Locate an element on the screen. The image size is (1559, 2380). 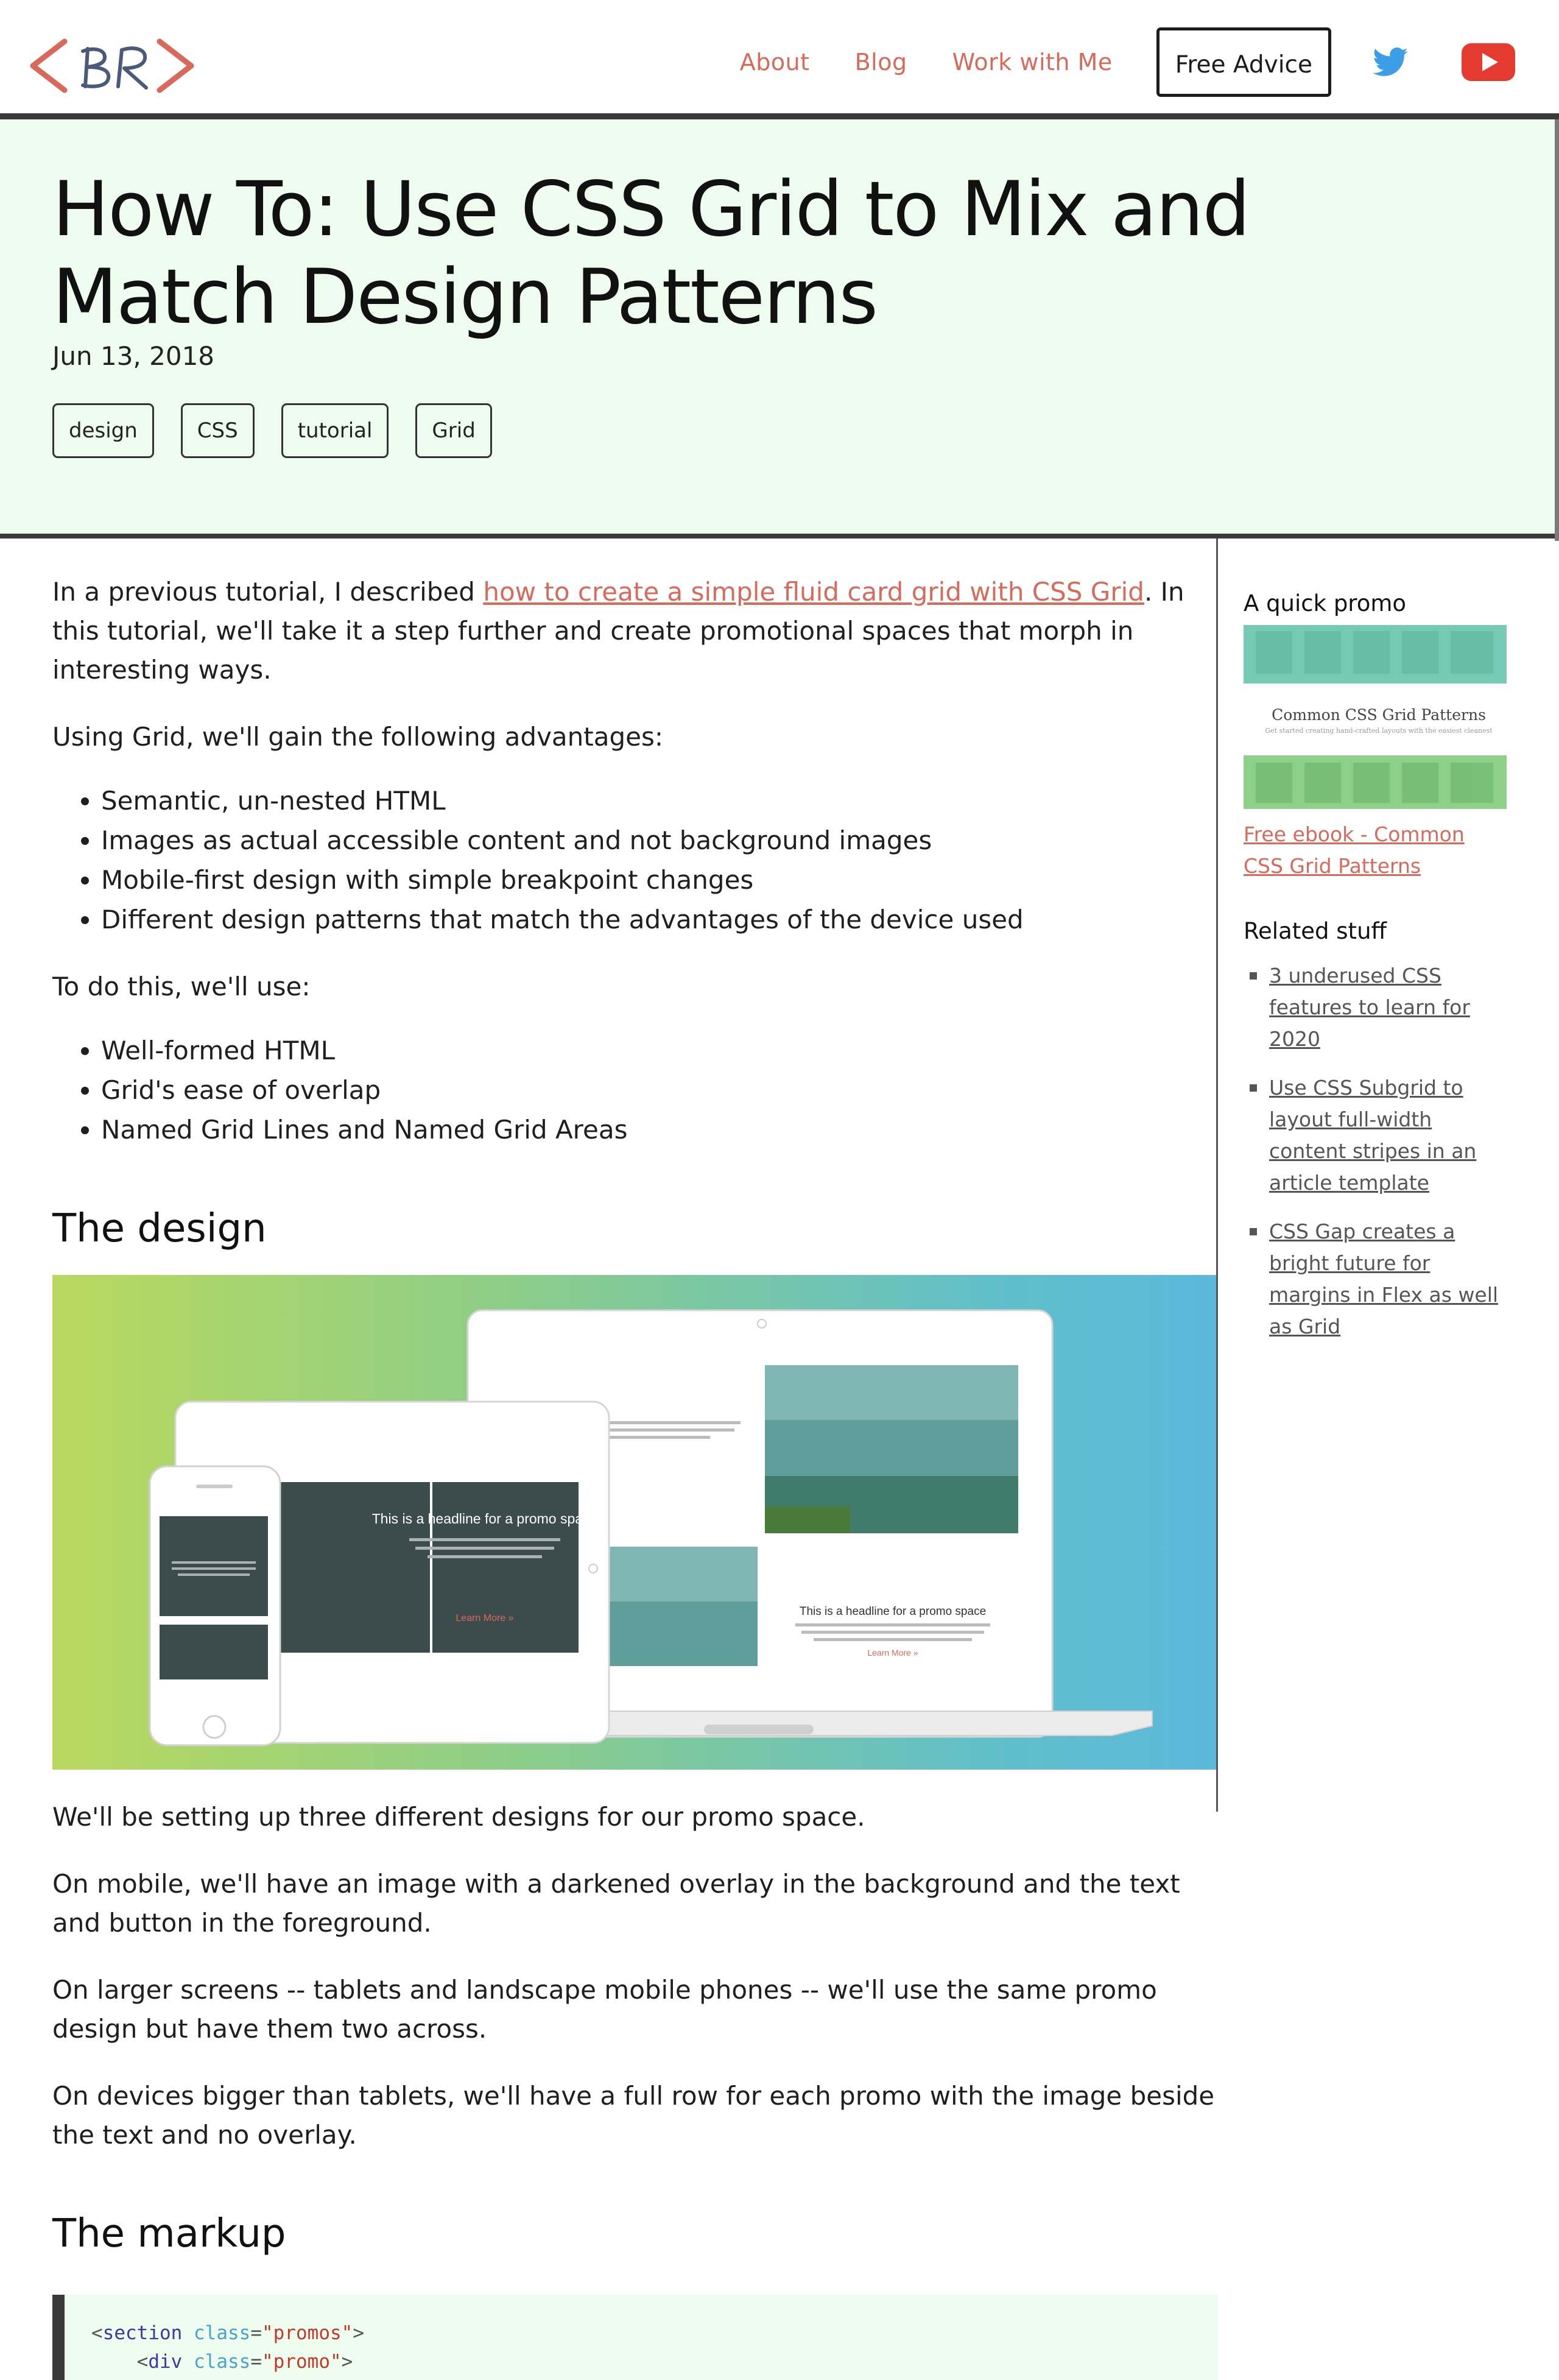
tag-grid: Grid is located at coordinates (454, 430).